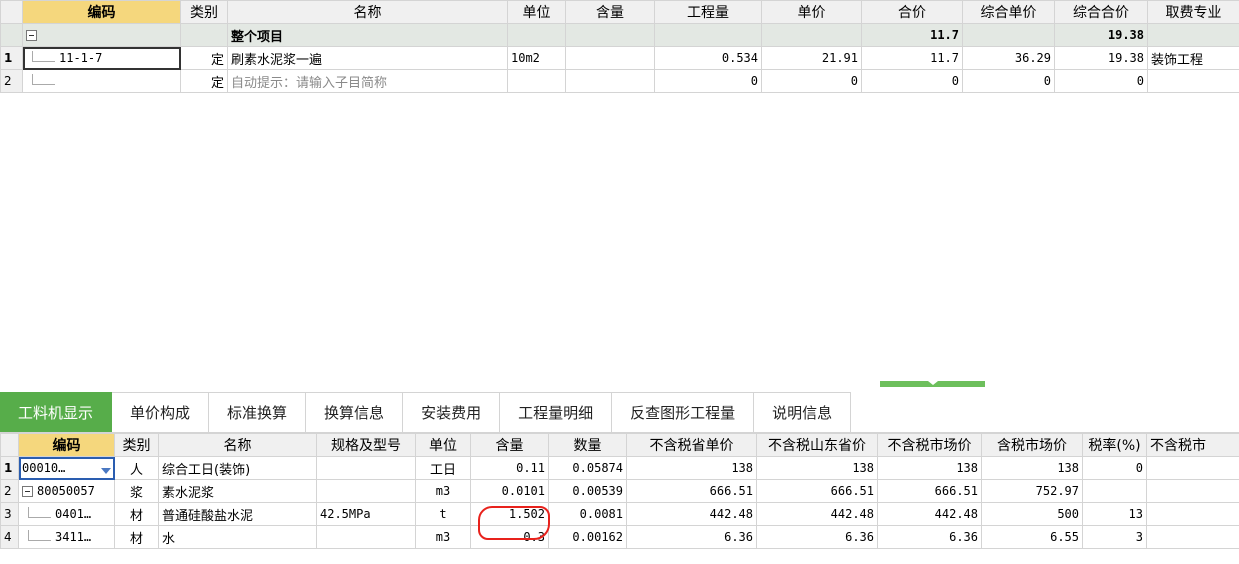 The height and width of the screenshot is (564, 1239). What do you see at coordinates (66, 491) in the screenshot?
I see `code-cell: 80050057` at bounding box center [66, 491].